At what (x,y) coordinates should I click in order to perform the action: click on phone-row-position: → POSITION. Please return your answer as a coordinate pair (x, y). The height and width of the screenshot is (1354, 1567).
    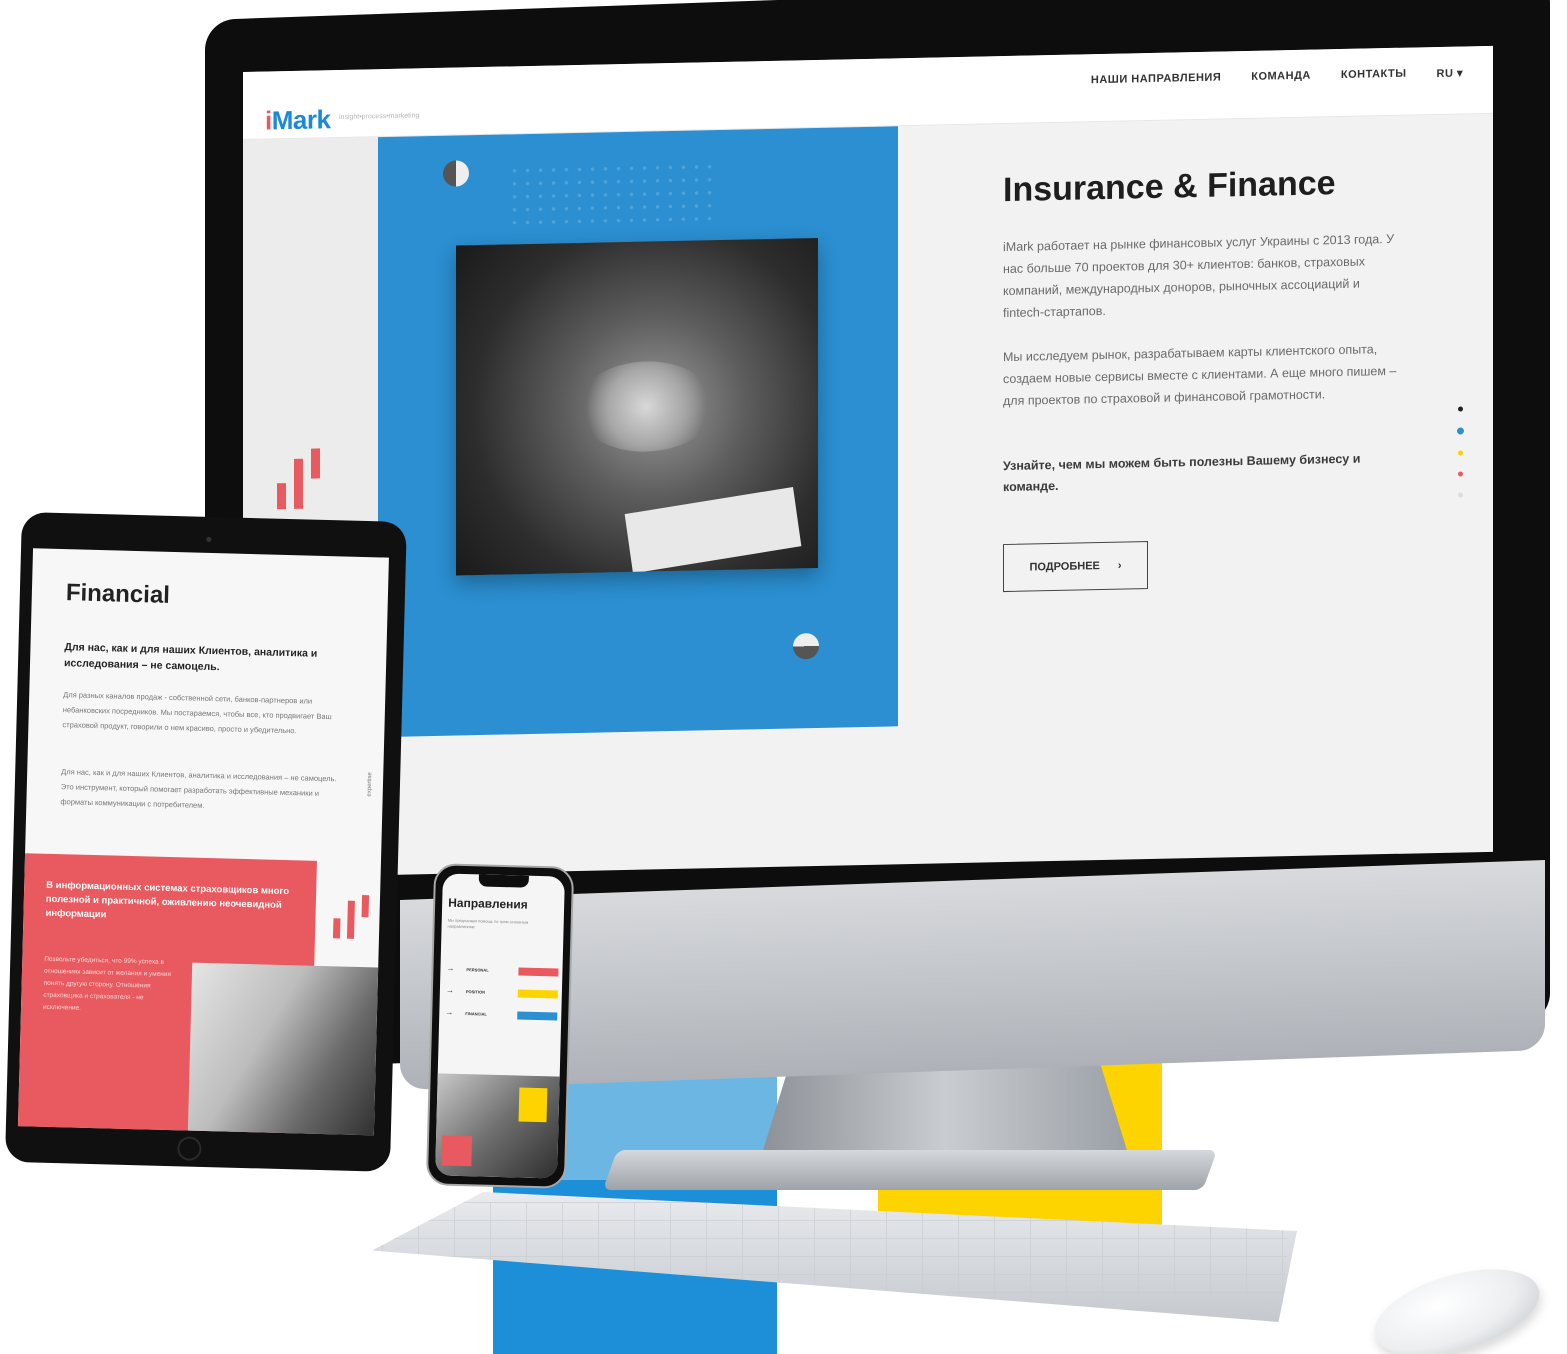
    Looking at the image, I should click on (502, 993).